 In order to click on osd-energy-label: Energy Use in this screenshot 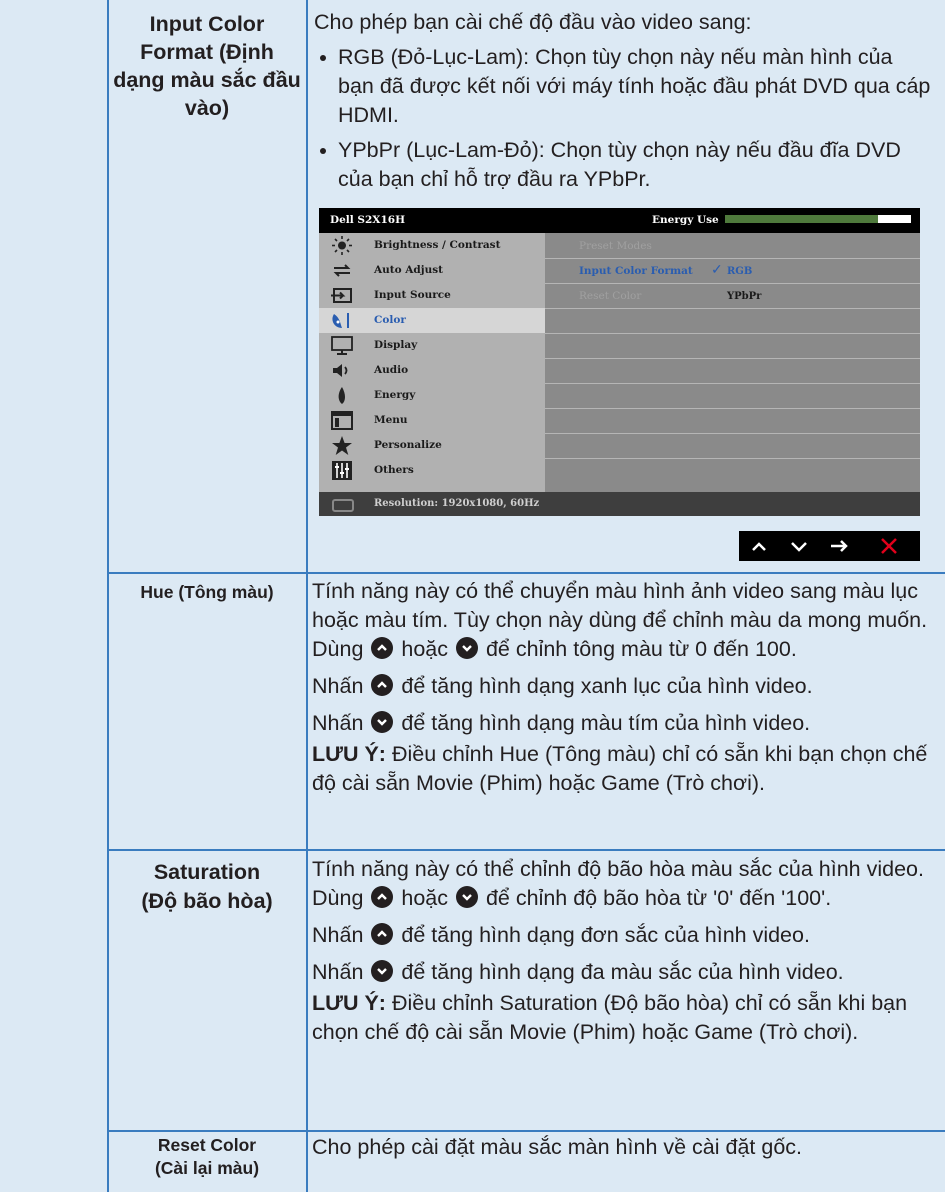, I will do `click(685, 220)`.